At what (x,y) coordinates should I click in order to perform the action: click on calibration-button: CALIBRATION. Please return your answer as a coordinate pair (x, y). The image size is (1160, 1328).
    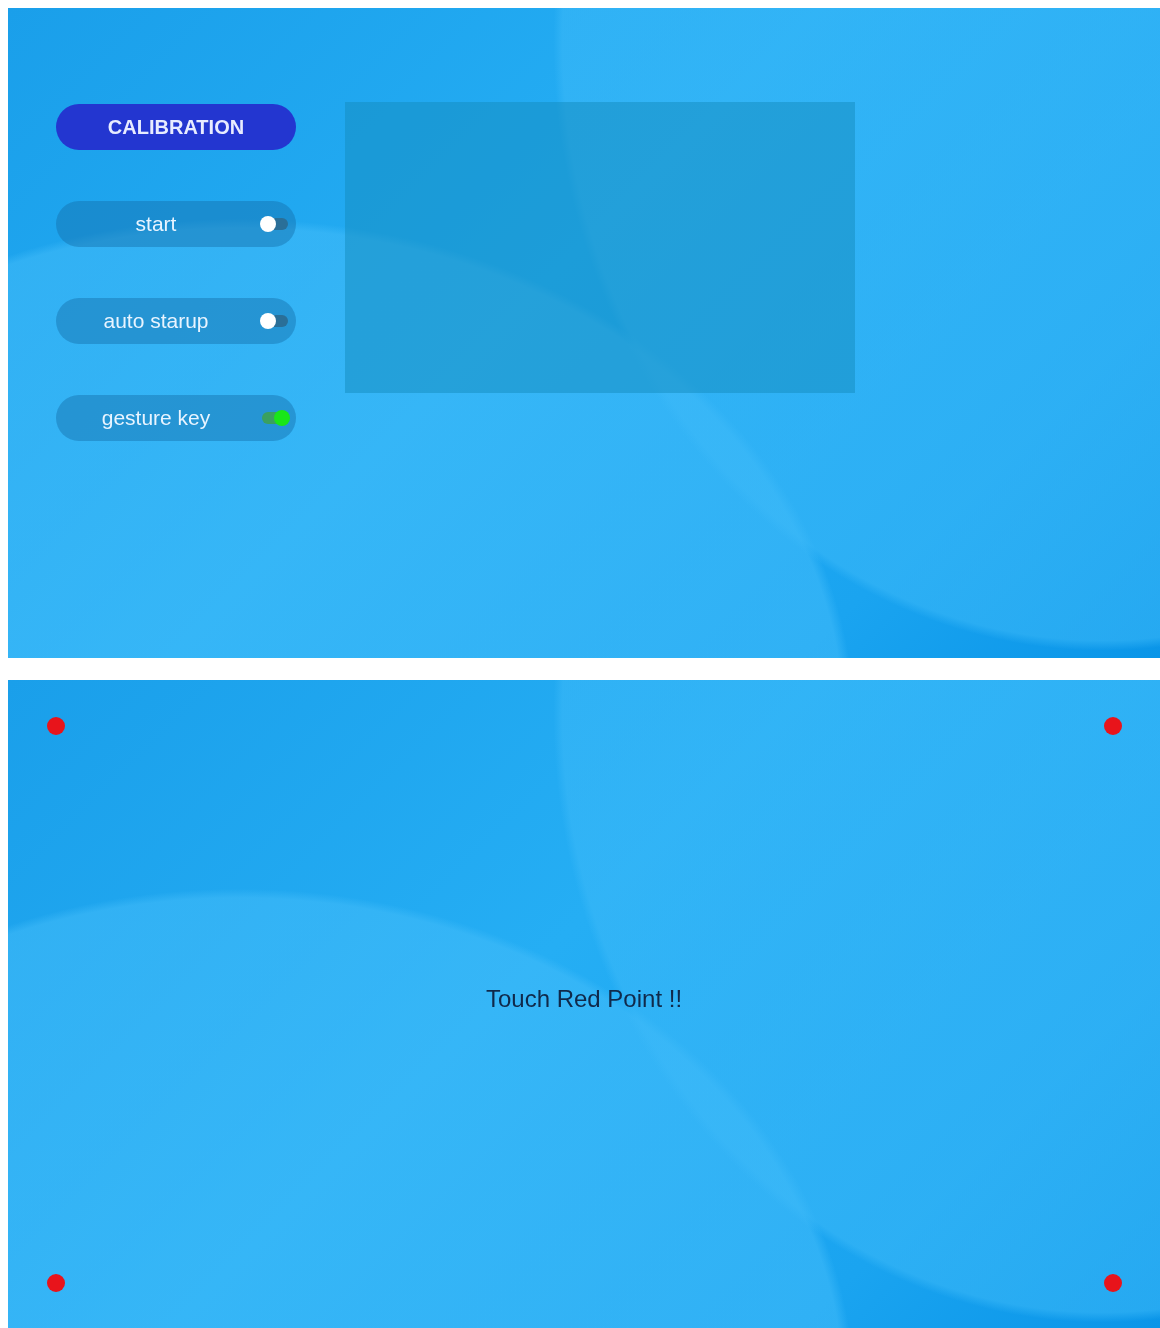
    Looking at the image, I should click on (176, 127).